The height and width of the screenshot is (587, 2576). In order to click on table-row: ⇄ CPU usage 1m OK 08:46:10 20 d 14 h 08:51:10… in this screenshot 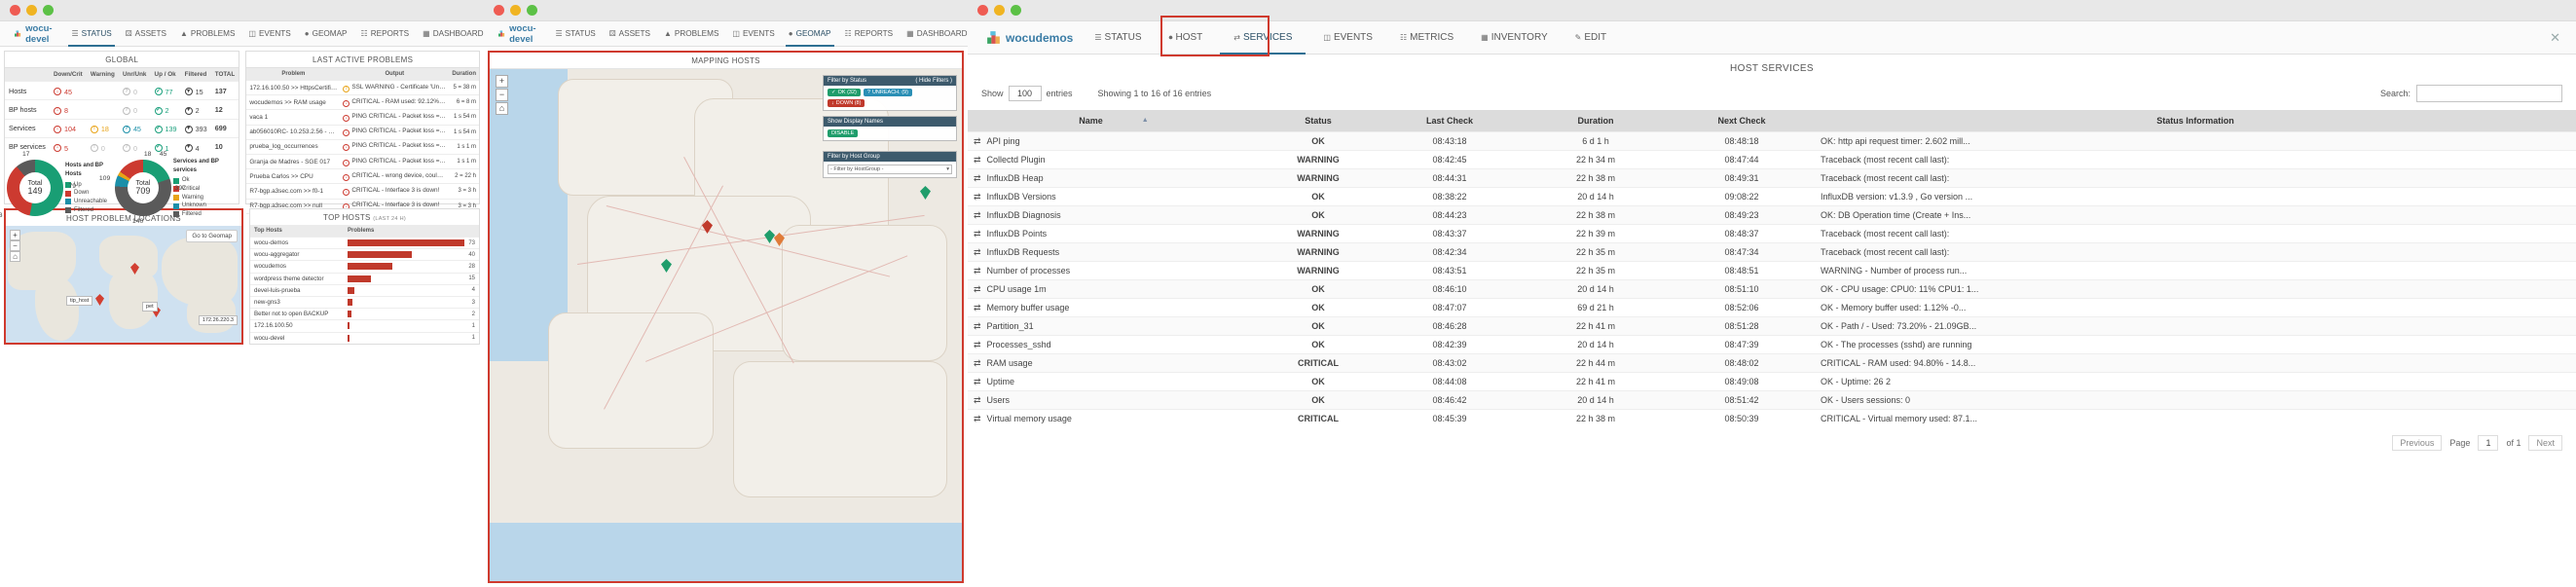, I will do `click(1772, 289)`.